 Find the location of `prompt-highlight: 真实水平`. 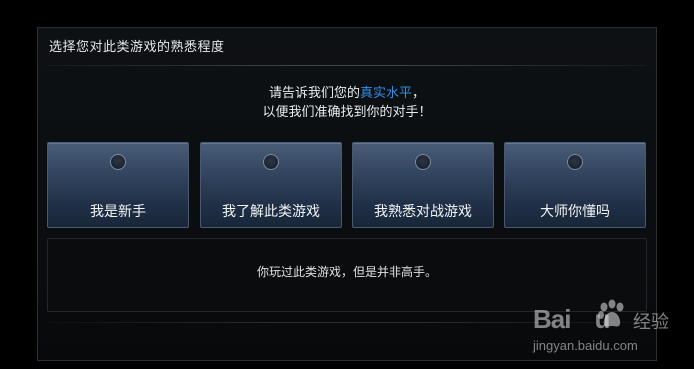

prompt-highlight: 真实水平 is located at coordinates (385, 93).